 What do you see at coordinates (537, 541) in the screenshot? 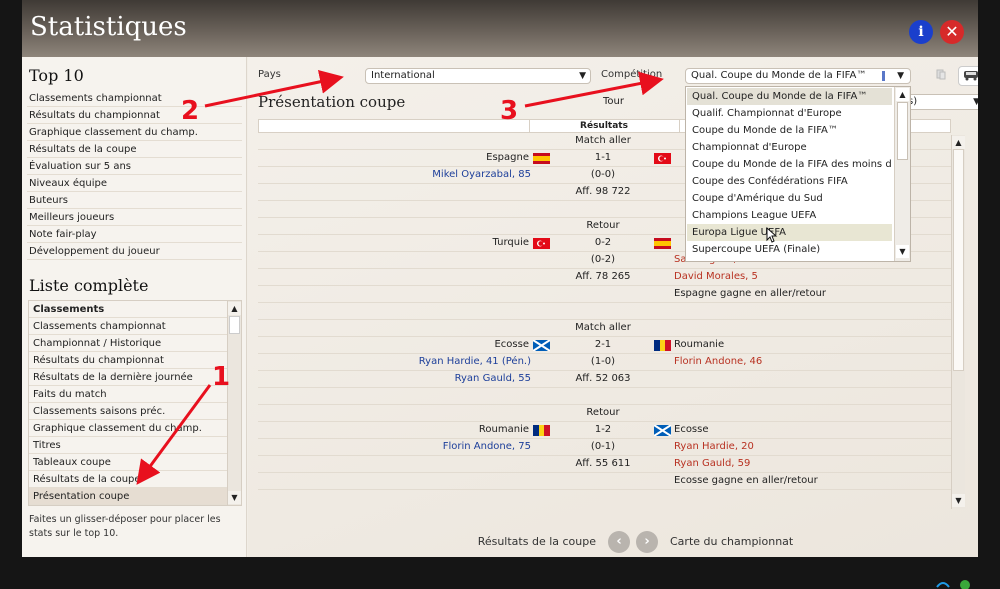
I see `prev-page-label: Résultats de la coupe` at bounding box center [537, 541].